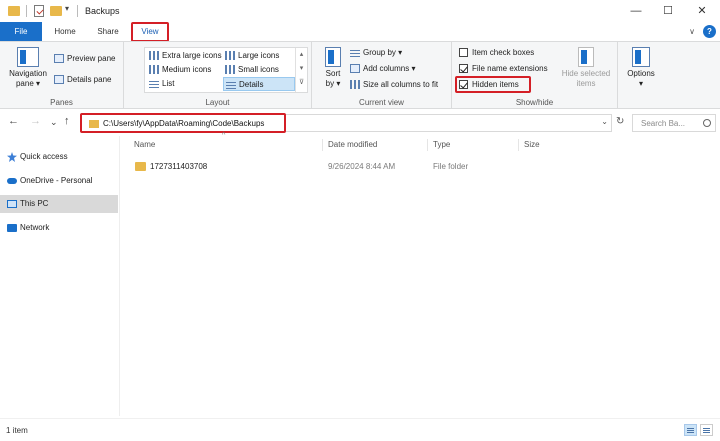 Image resolution: width=720 pixels, height=441 pixels. What do you see at coordinates (67, 10) in the screenshot?
I see `quick-access-toolbar-caret: ▾` at bounding box center [67, 10].